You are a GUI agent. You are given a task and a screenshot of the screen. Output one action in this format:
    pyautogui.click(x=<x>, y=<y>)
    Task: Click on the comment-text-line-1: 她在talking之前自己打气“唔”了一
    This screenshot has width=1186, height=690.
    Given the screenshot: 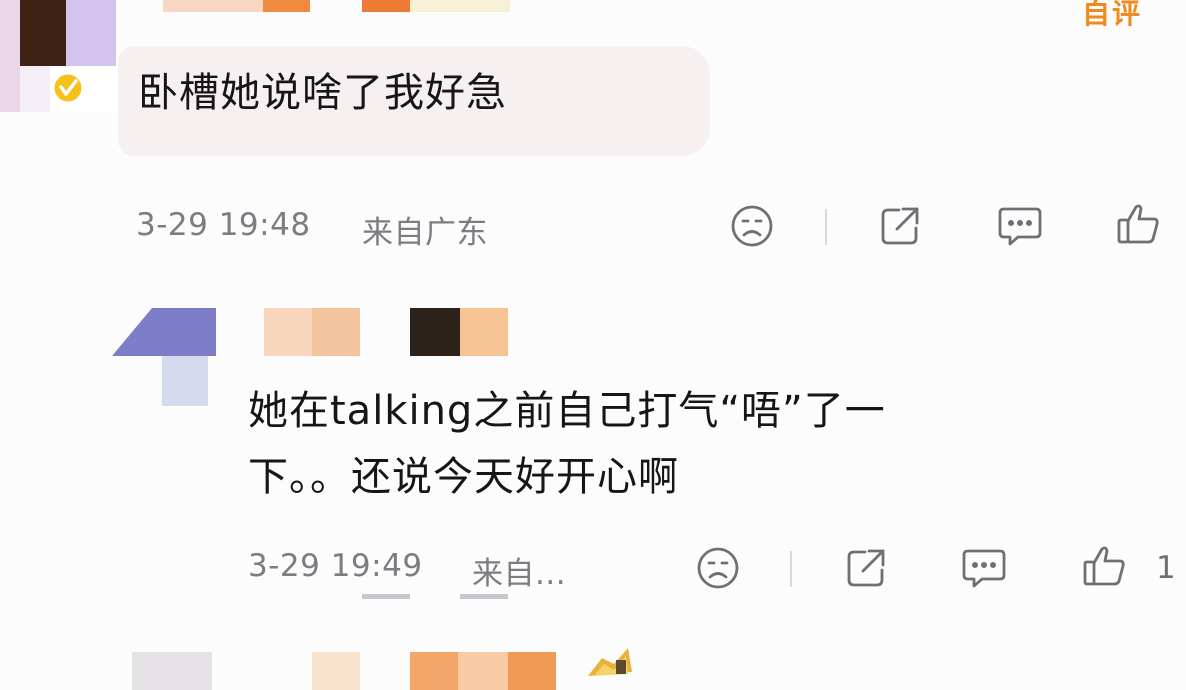 What is the action you would take?
    pyautogui.click(x=567, y=411)
    